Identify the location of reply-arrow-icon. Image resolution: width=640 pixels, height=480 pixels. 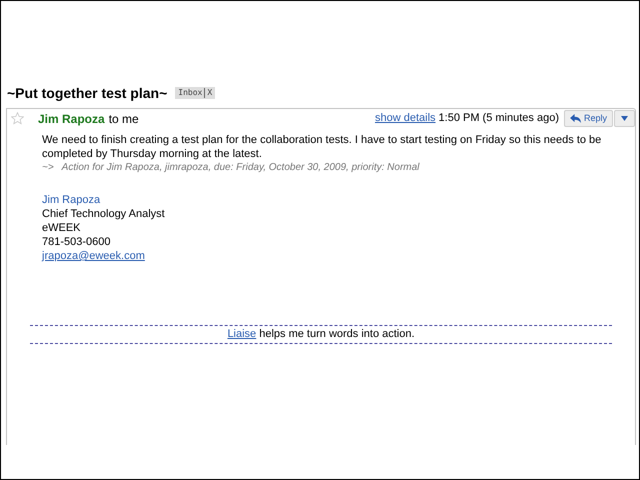
(575, 118).